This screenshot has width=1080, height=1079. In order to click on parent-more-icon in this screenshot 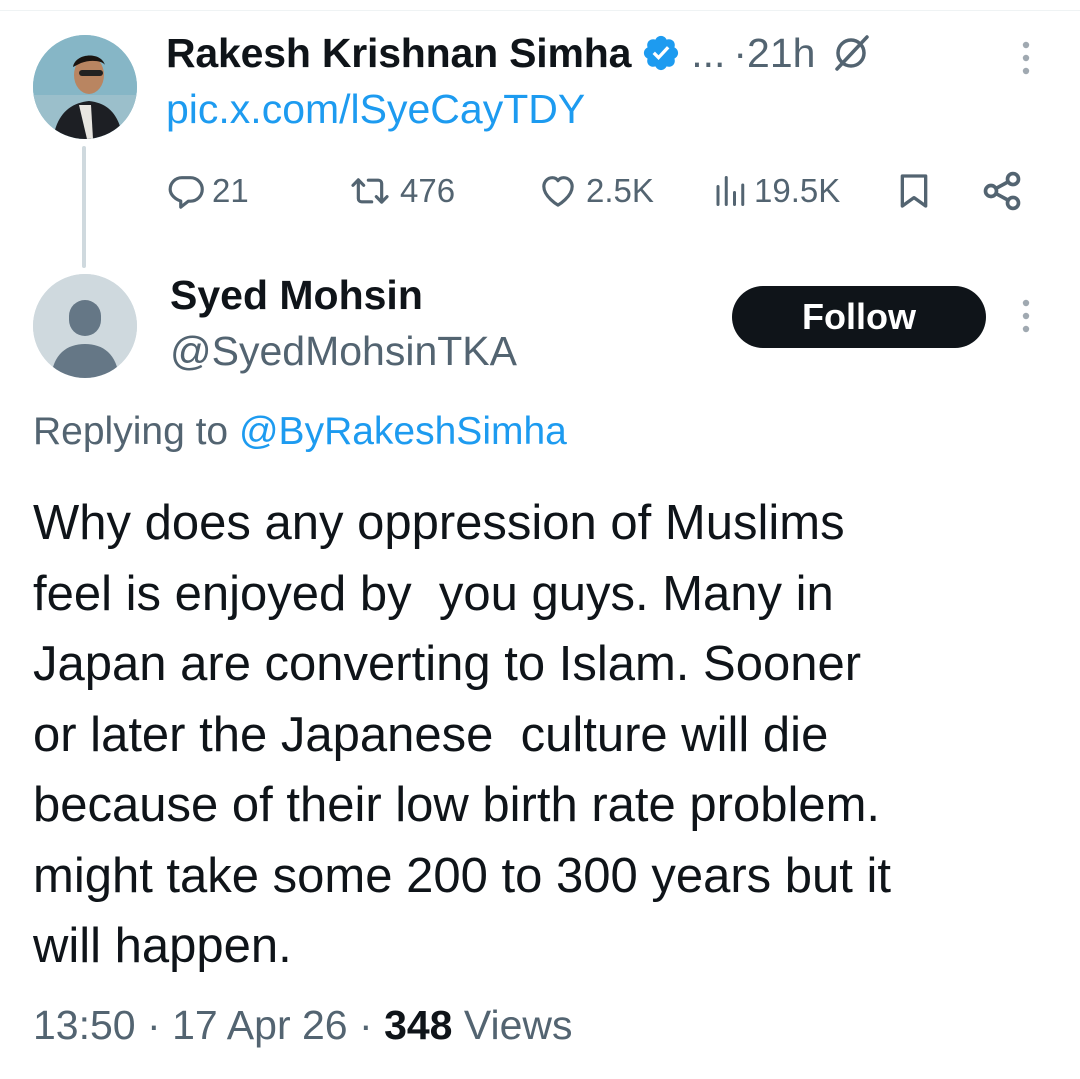, I will do `click(1026, 58)`.